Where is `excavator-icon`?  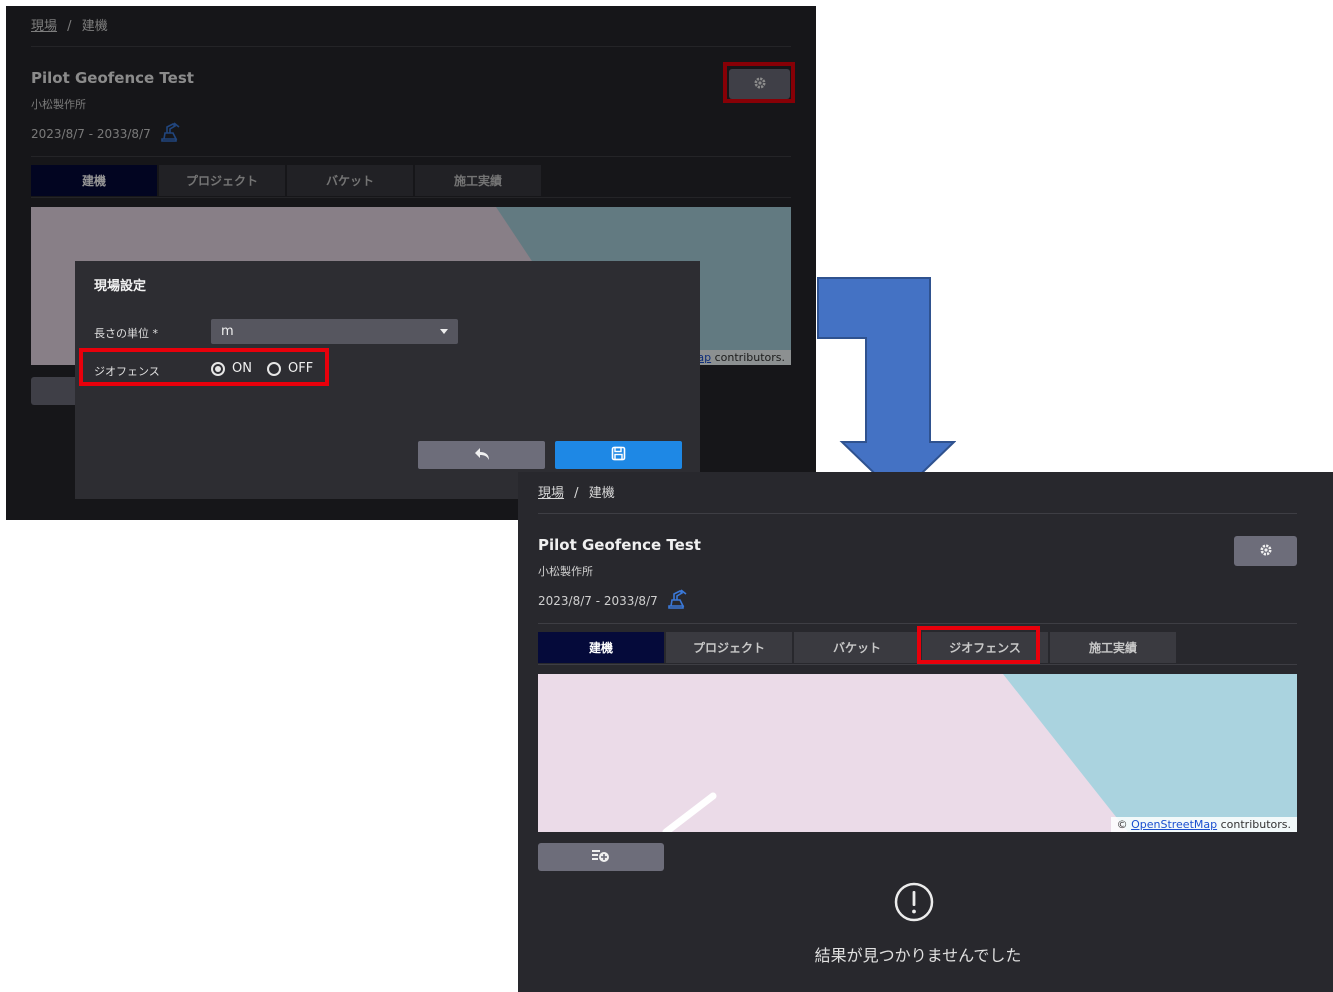
excavator-icon is located at coordinates (677, 600).